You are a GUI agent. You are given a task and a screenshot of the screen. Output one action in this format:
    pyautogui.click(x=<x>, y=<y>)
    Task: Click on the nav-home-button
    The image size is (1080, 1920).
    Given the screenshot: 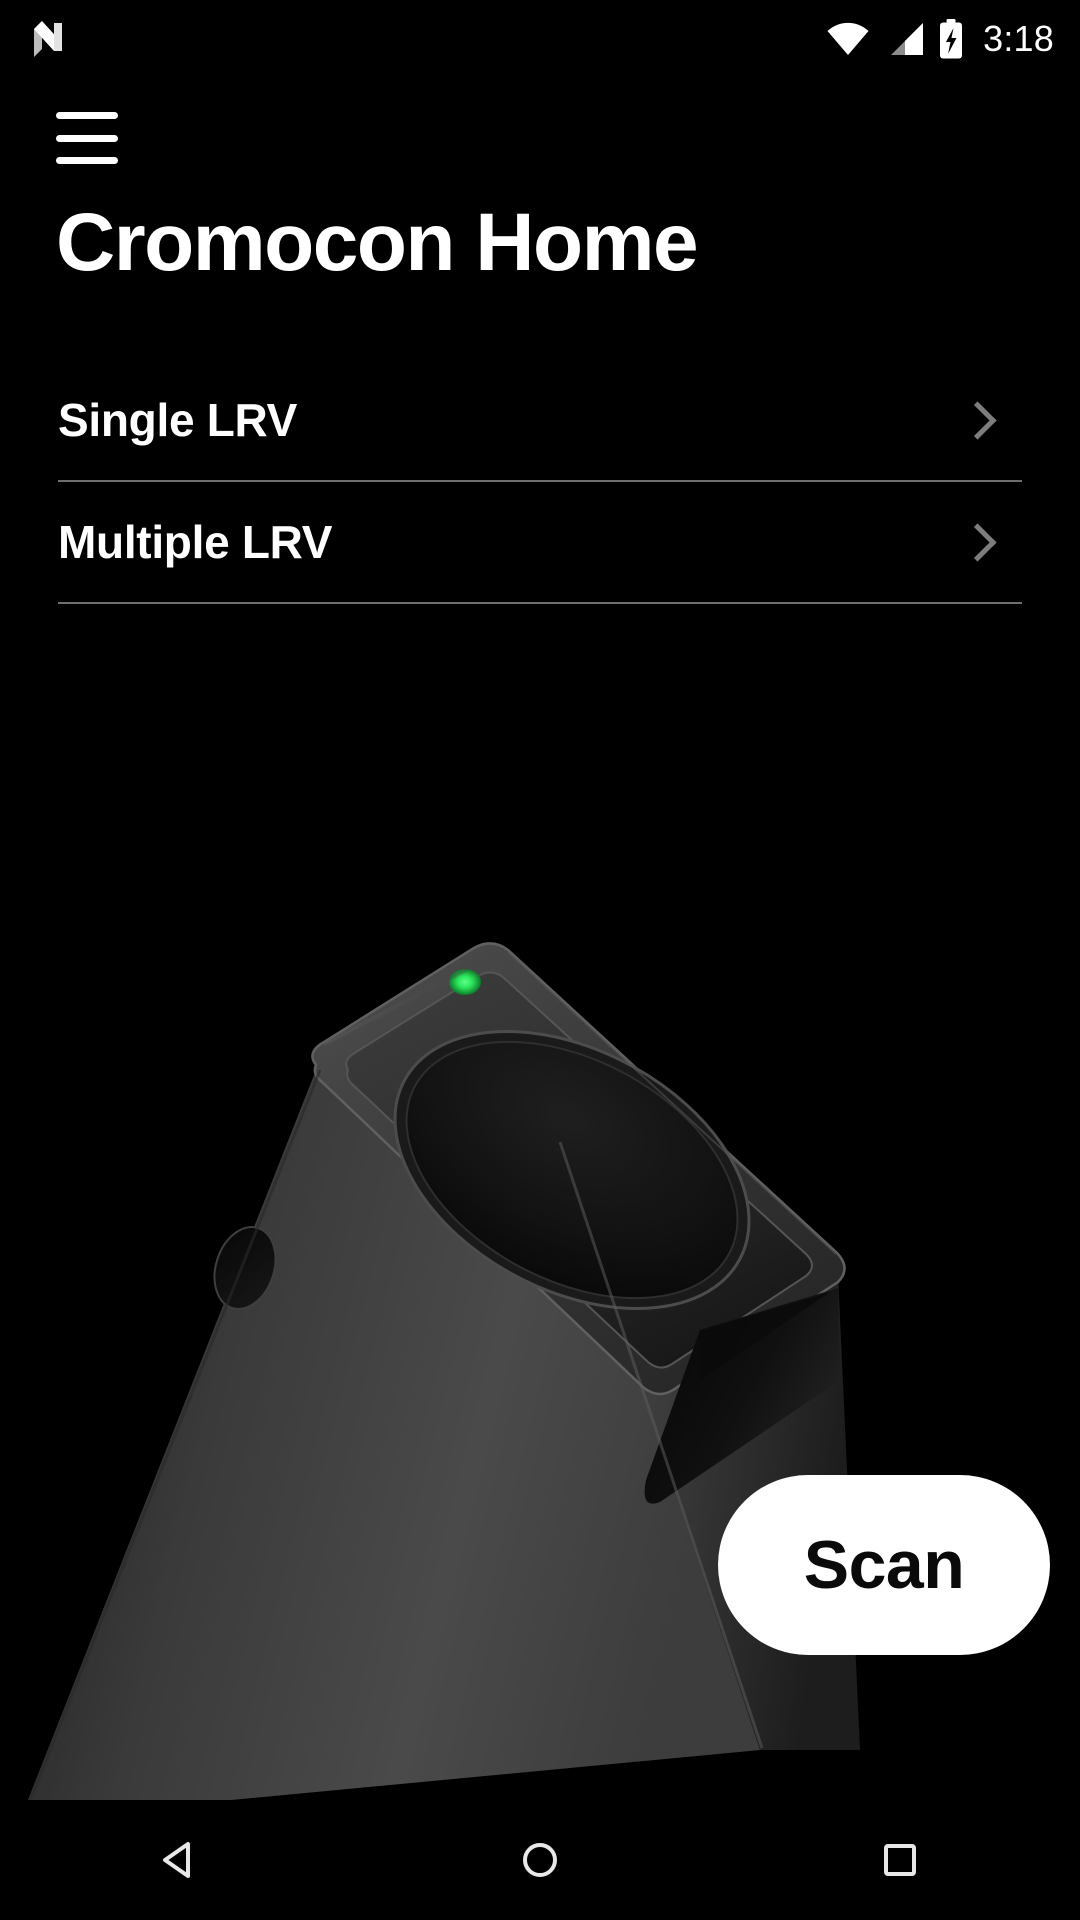 What is the action you would take?
    pyautogui.click(x=540, y=1860)
    